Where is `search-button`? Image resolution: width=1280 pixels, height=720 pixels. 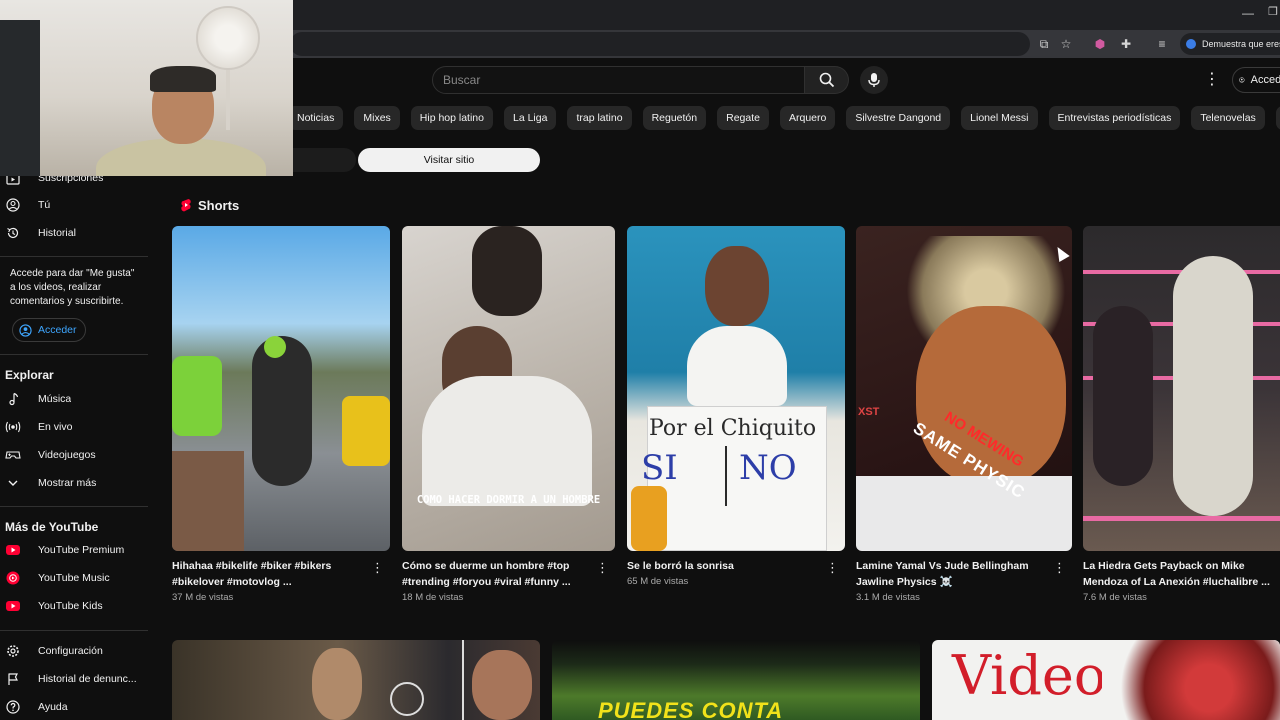
search-button is located at coordinates (827, 80).